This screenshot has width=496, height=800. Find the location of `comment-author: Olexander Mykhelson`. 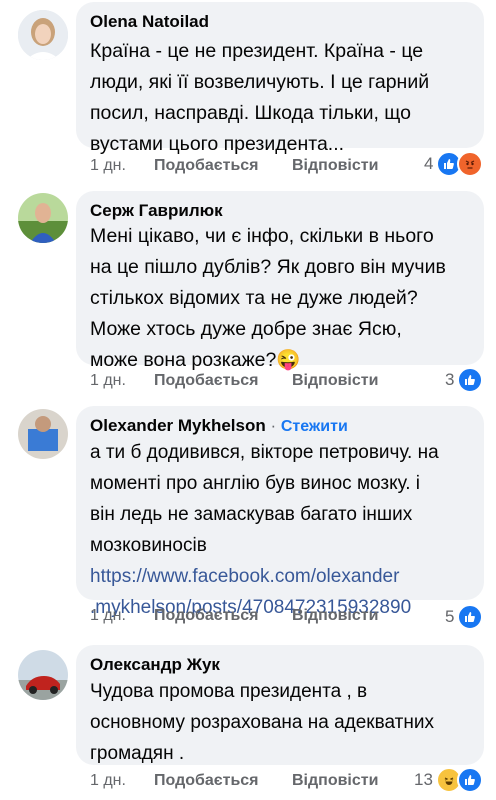

comment-author: Olexander Mykhelson is located at coordinates (178, 425).